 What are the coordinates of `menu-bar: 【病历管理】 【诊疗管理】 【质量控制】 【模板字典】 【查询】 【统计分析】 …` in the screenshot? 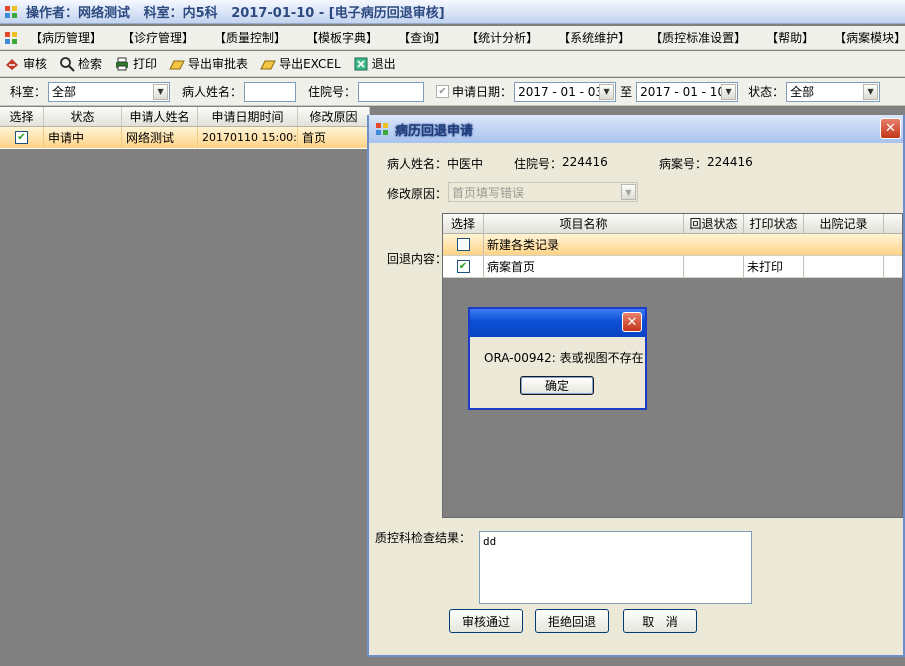 It's located at (452, 38).